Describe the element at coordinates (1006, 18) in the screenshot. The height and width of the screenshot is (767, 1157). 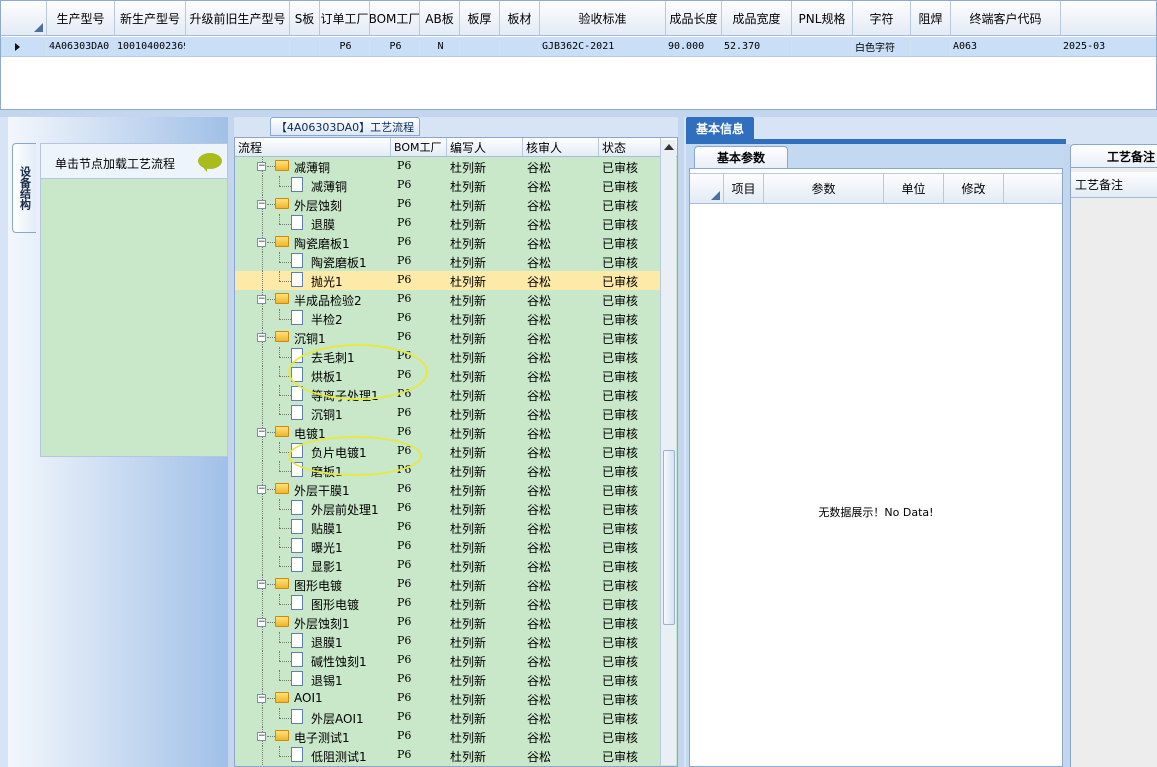
I see `column-header: 终端客户代码` at that location.